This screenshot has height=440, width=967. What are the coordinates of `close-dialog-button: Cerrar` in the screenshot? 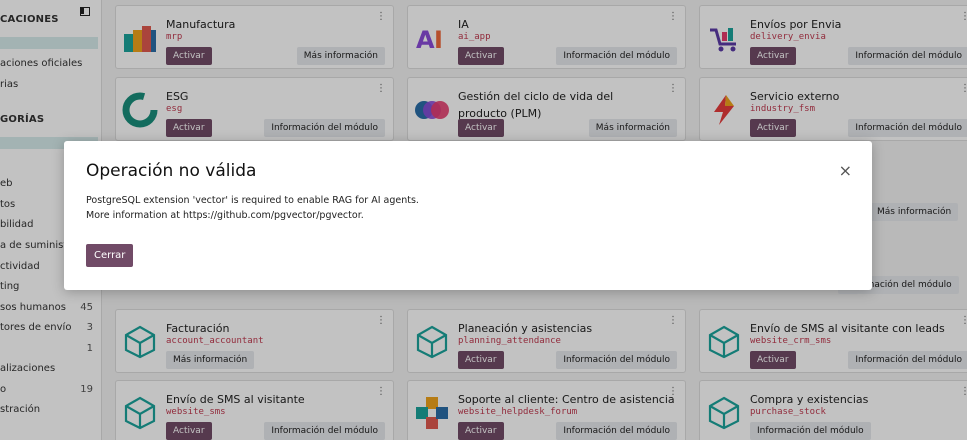 It's located at (110, 255).